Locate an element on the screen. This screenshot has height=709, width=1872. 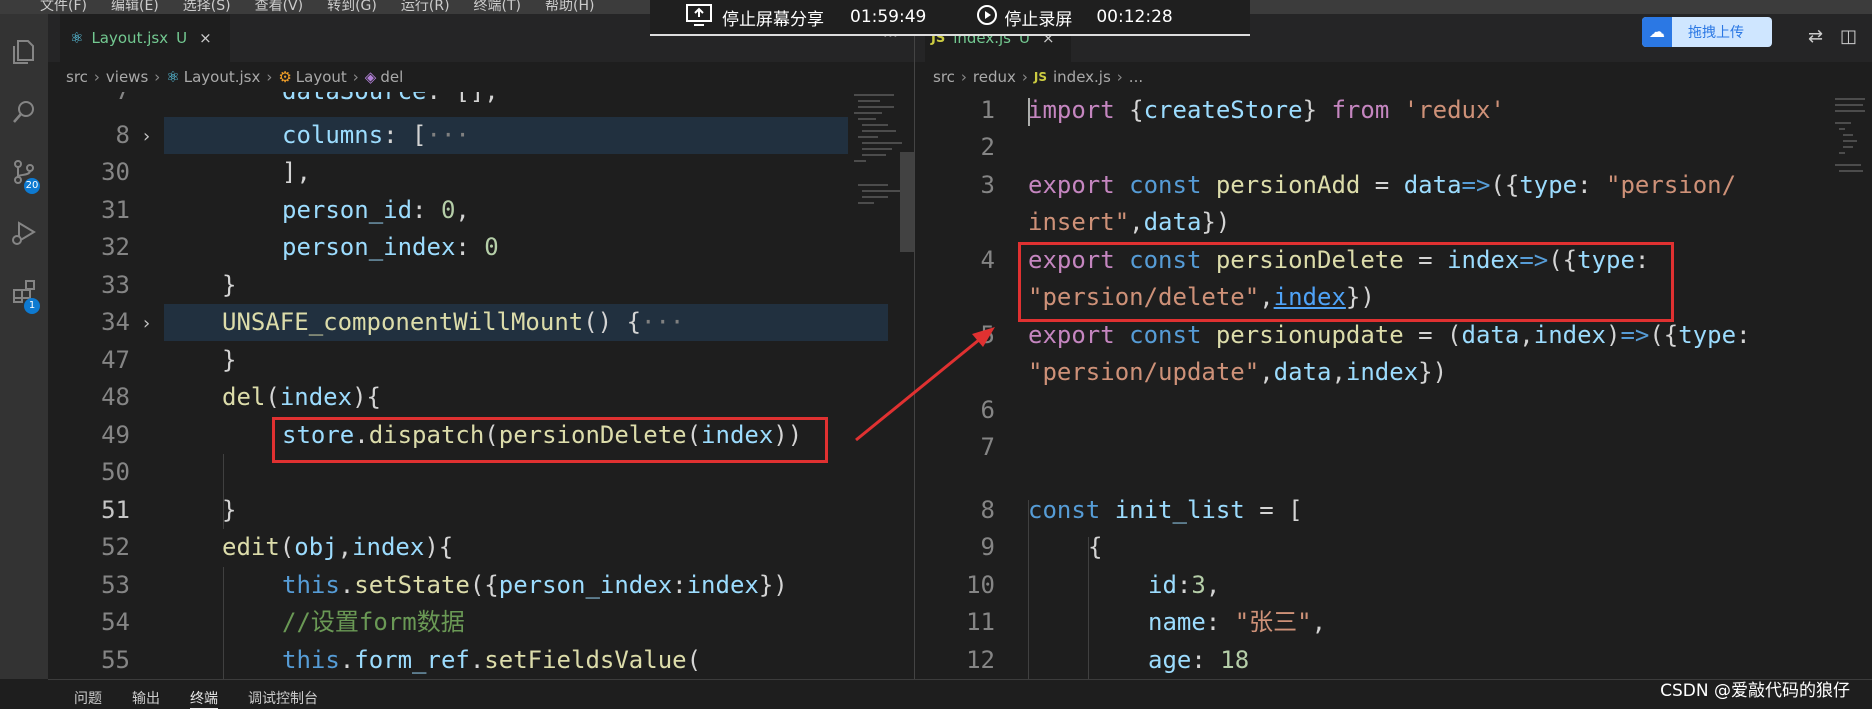
tab-problems: 问题 is located at coordinates (88, 698).